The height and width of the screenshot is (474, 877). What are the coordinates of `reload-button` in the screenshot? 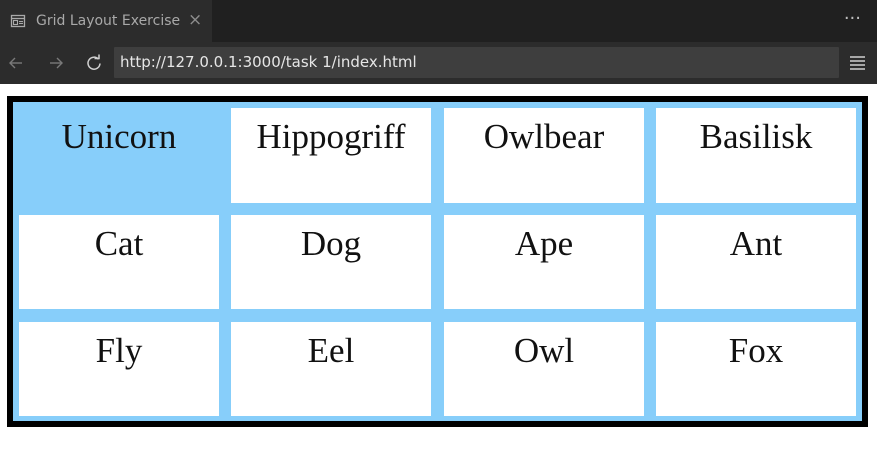 It's located at (94, 63).